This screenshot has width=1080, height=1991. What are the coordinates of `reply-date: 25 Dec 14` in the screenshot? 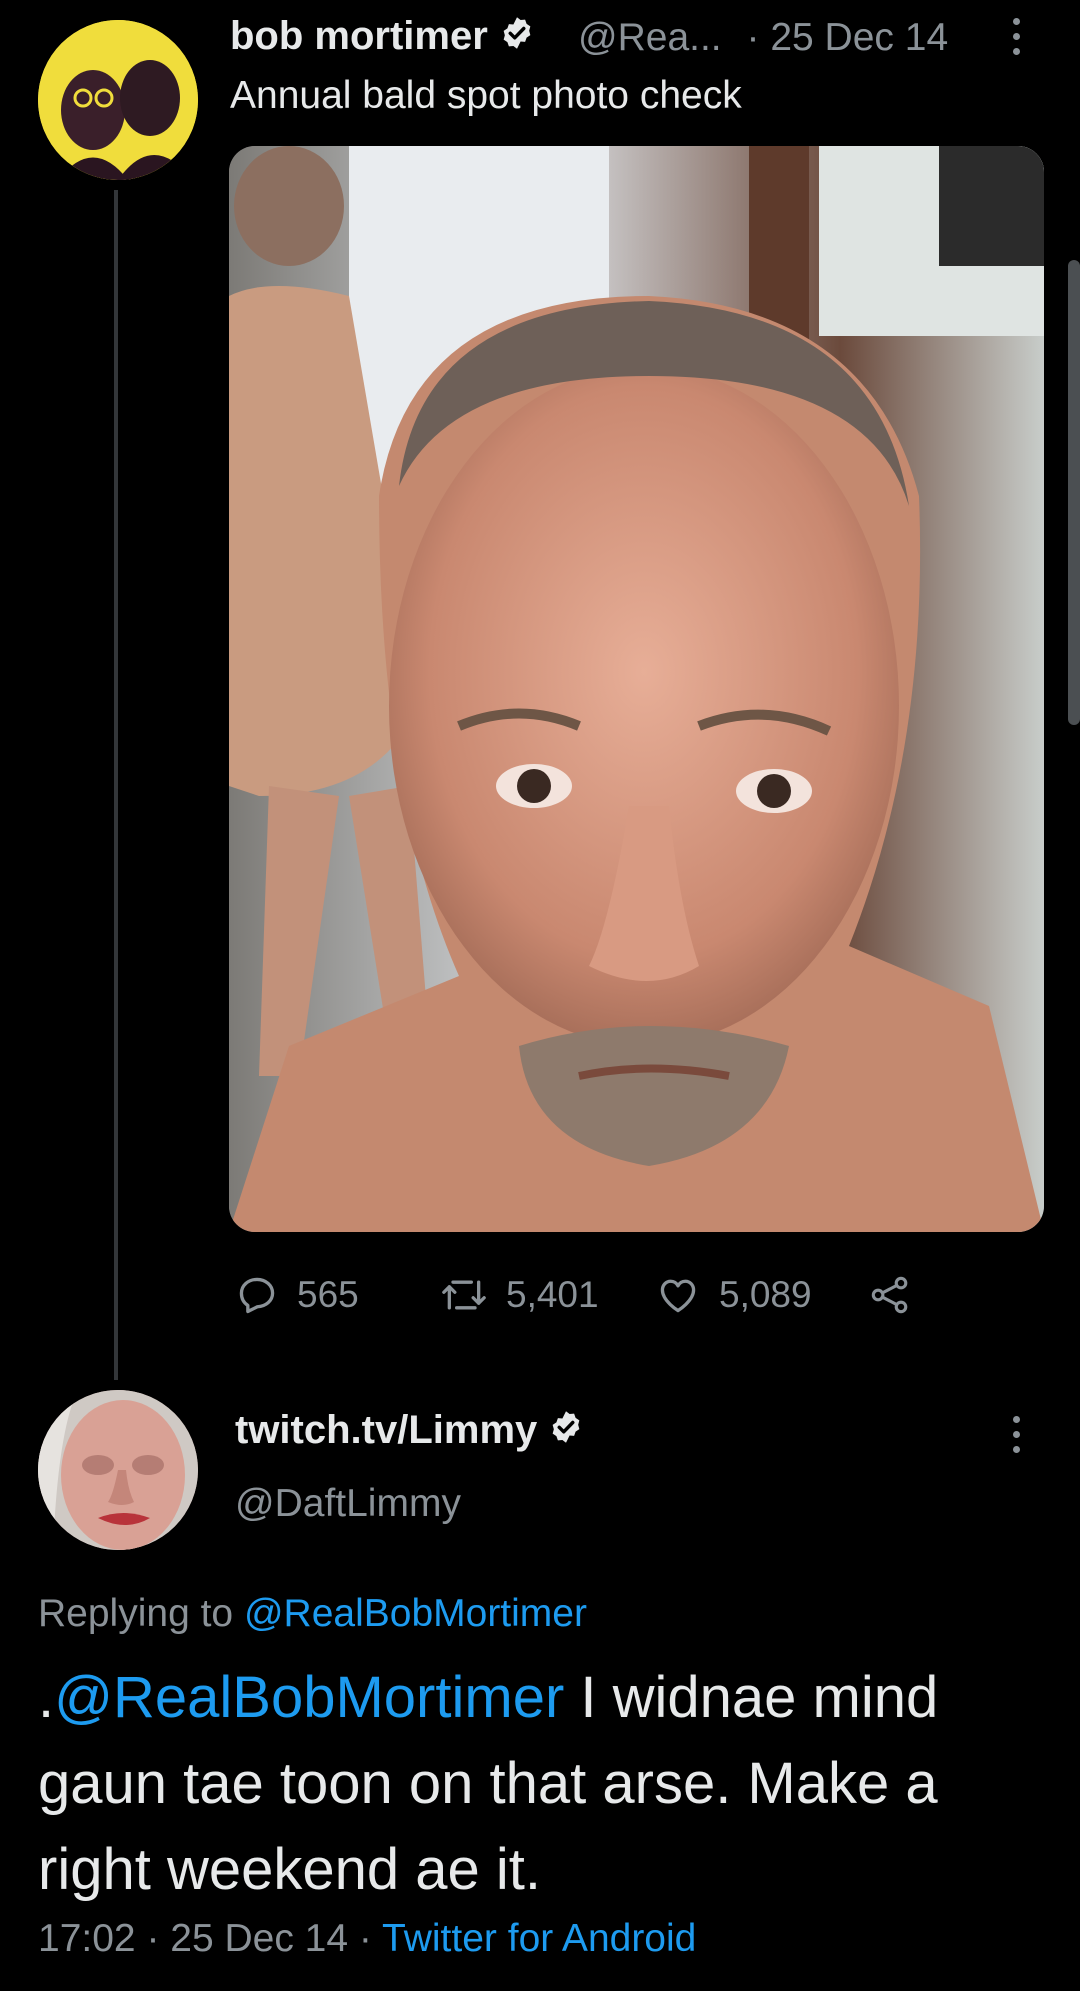 It's located at (259, 1938).